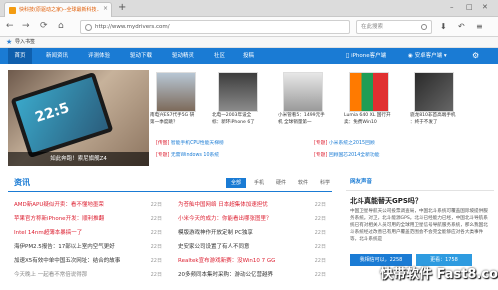 The width and height of the screenshot is (498, 290). Describe the element at coordinates (243, 261) in the screenshot. I see `news-link: Realtek宣布游戏新赛：没Win10 7 GG` at that location.